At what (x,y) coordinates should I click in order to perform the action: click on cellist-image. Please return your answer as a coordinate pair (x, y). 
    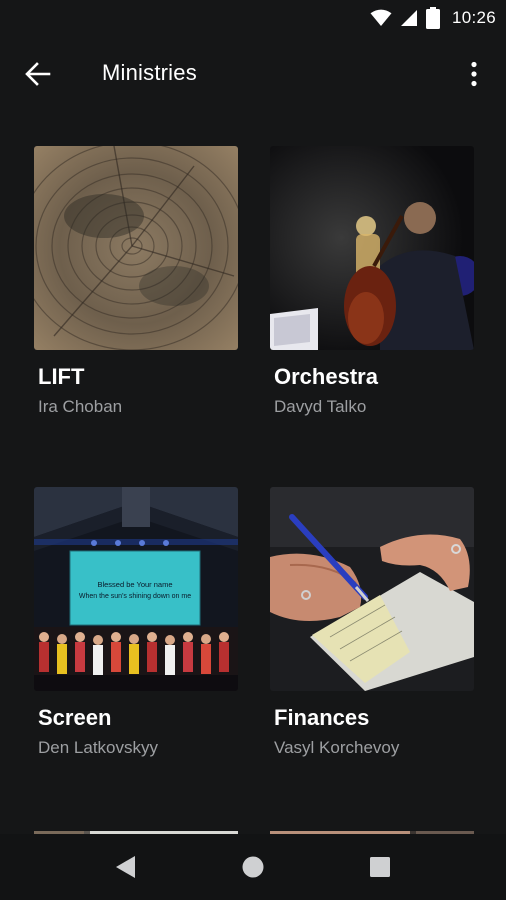
    Looking at the image, I should click on (372, 248).